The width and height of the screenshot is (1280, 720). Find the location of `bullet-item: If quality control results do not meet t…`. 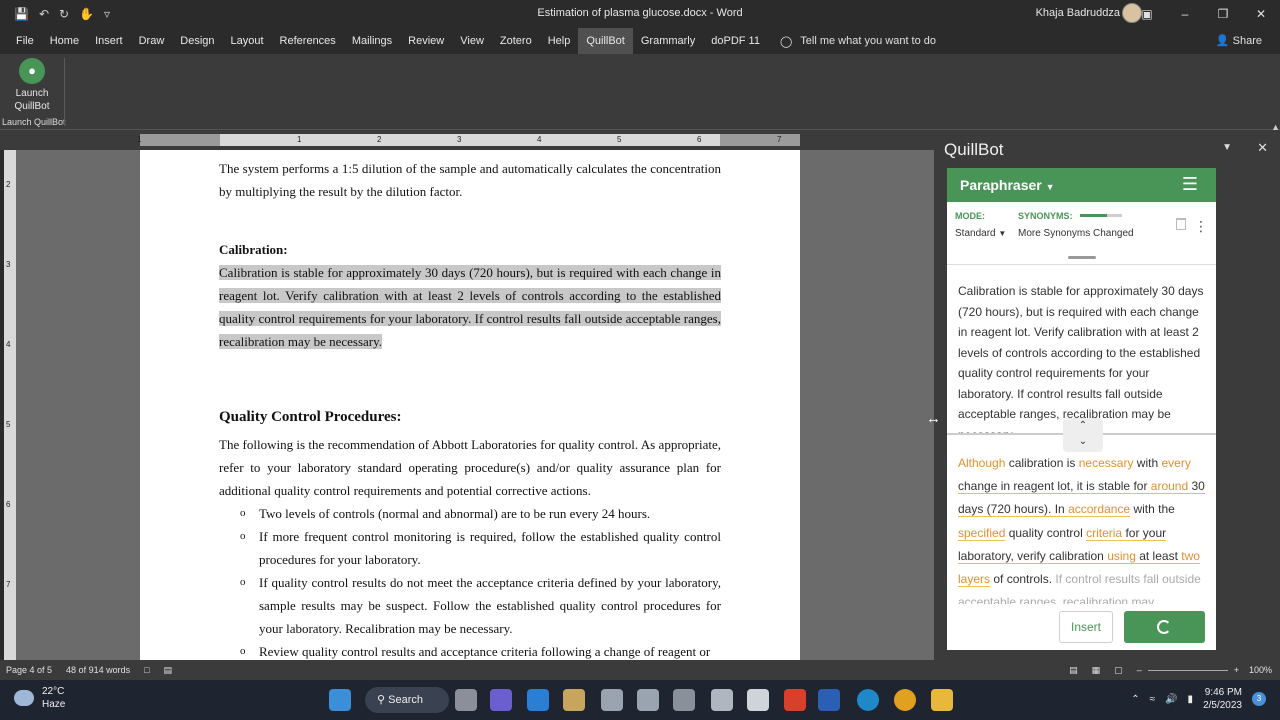

bullet-item: If quality control results do not meet t… is located at coordinates (490, 605).